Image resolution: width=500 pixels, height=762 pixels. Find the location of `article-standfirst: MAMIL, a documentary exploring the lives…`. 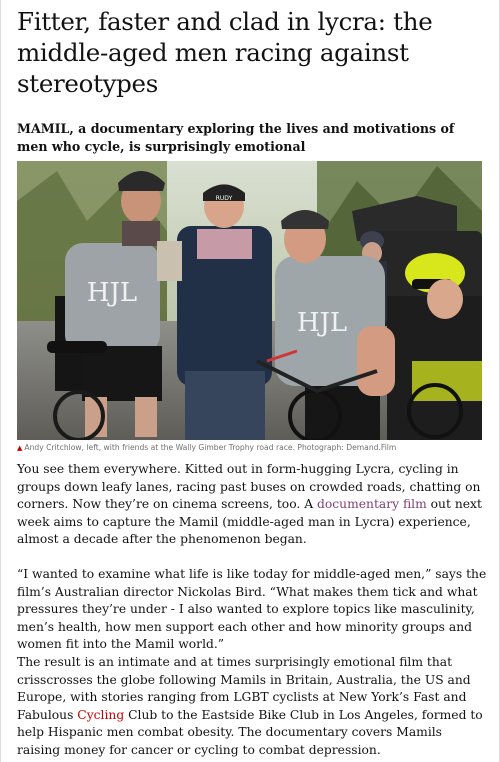

article-standfirst: MAMIL, a documentary exploring the lives… is located at coordinates (236, 137).